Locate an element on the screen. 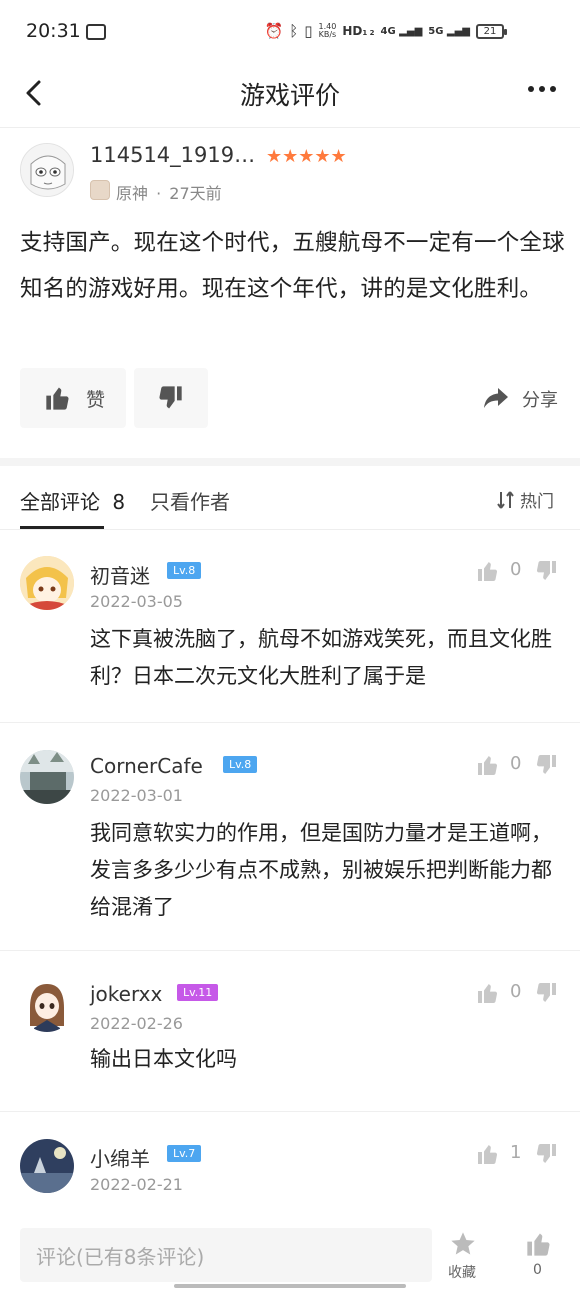  bottom-like-icon is located at coordinates (539, 1244).